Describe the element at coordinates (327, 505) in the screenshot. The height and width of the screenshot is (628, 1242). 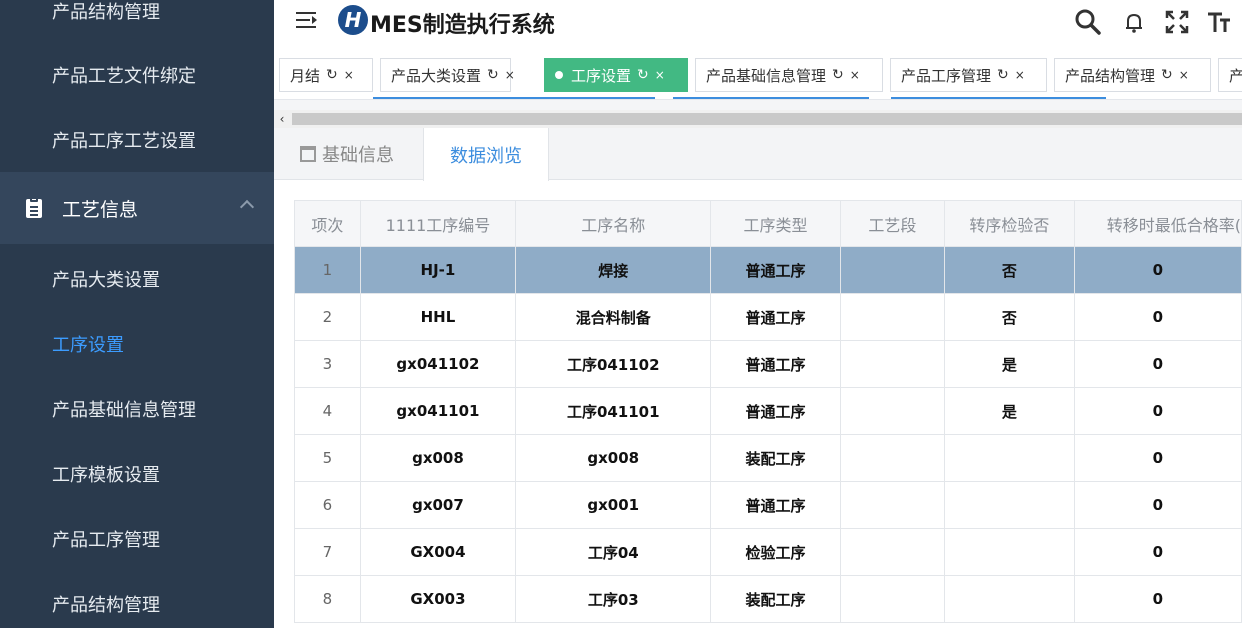
I see `cell-index: 6` at that location.